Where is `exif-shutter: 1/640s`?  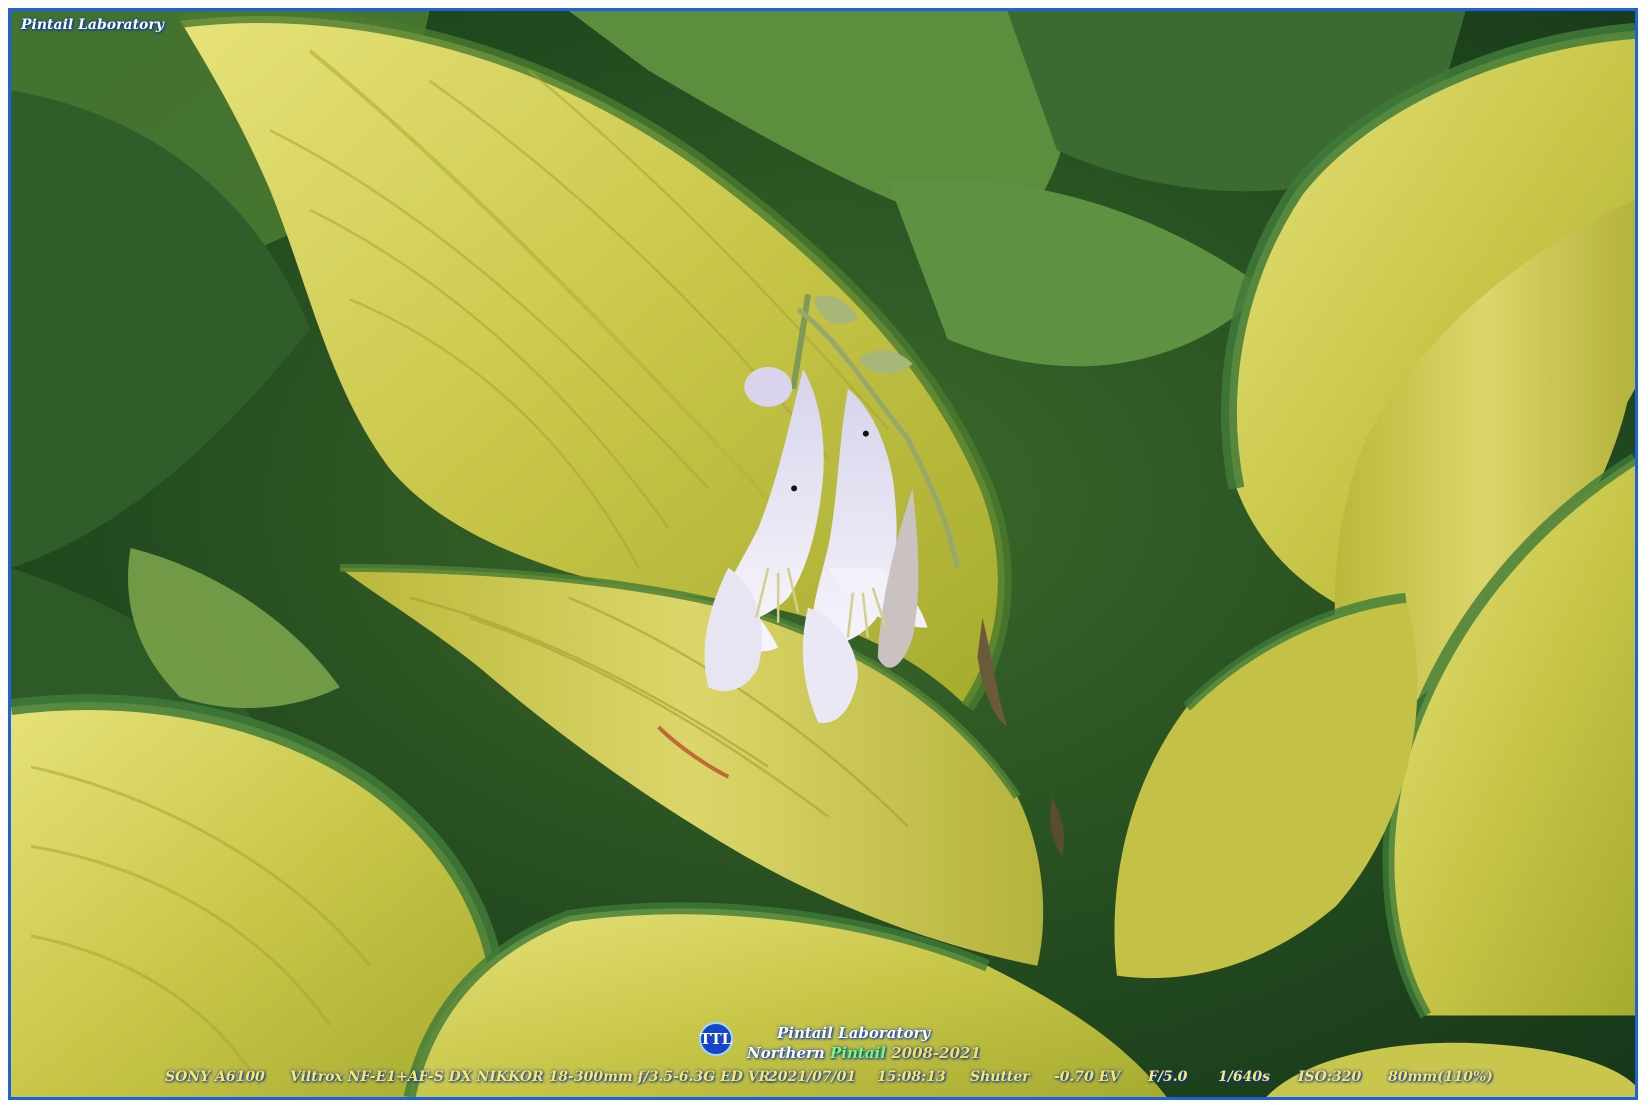 exif-shutter: 1/640s is located at coordinates (1244, 1077).